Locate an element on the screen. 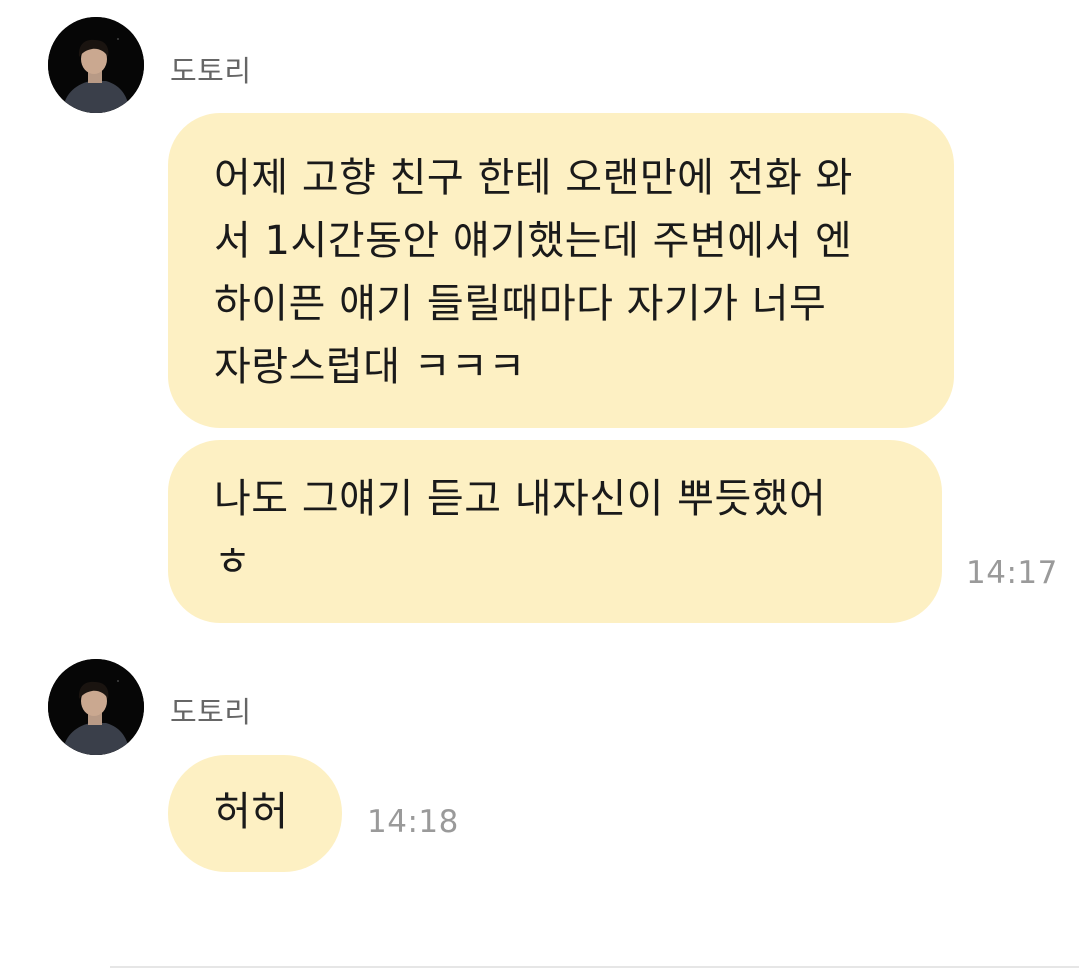 The image size is (1079, 969). bottom-divider is located at coordinates (594, 967).